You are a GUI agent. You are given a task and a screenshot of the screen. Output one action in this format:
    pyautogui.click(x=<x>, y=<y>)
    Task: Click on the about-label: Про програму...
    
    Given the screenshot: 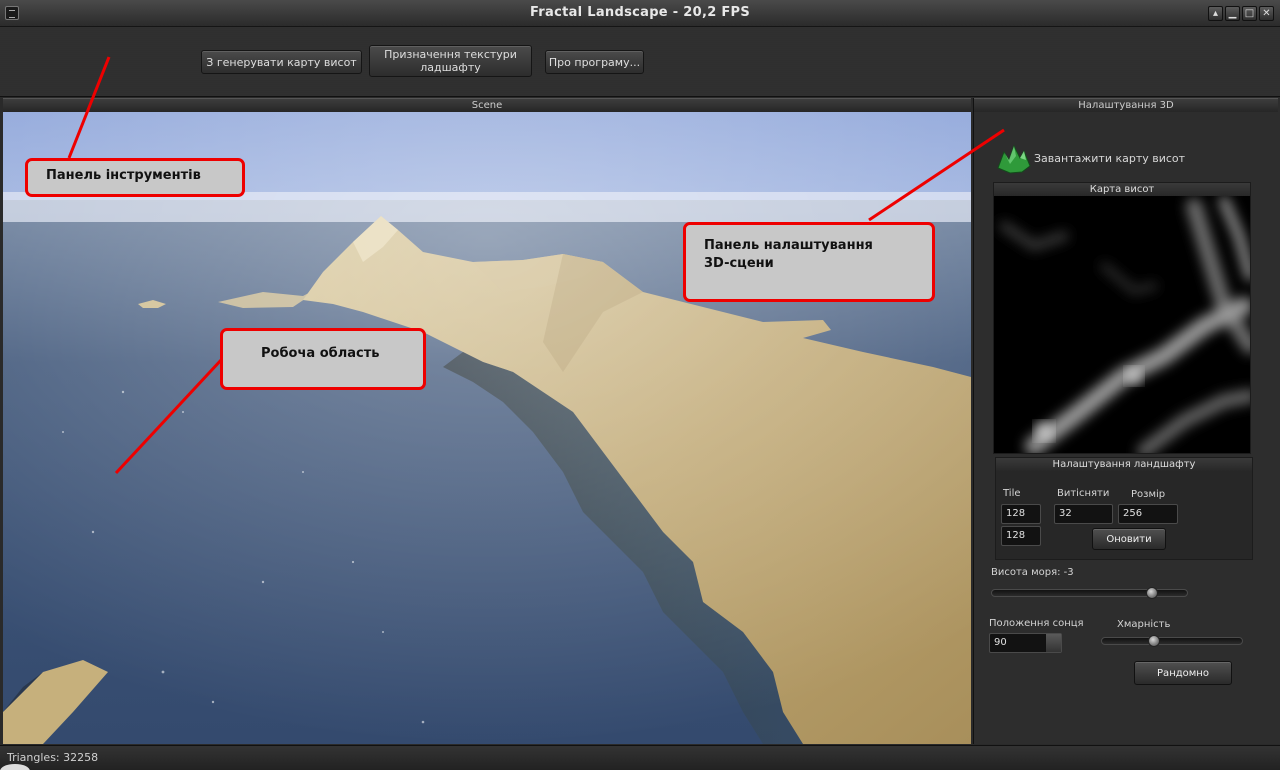 What is the action you would take?
    pyautogui.click(x=594, y=62)
    